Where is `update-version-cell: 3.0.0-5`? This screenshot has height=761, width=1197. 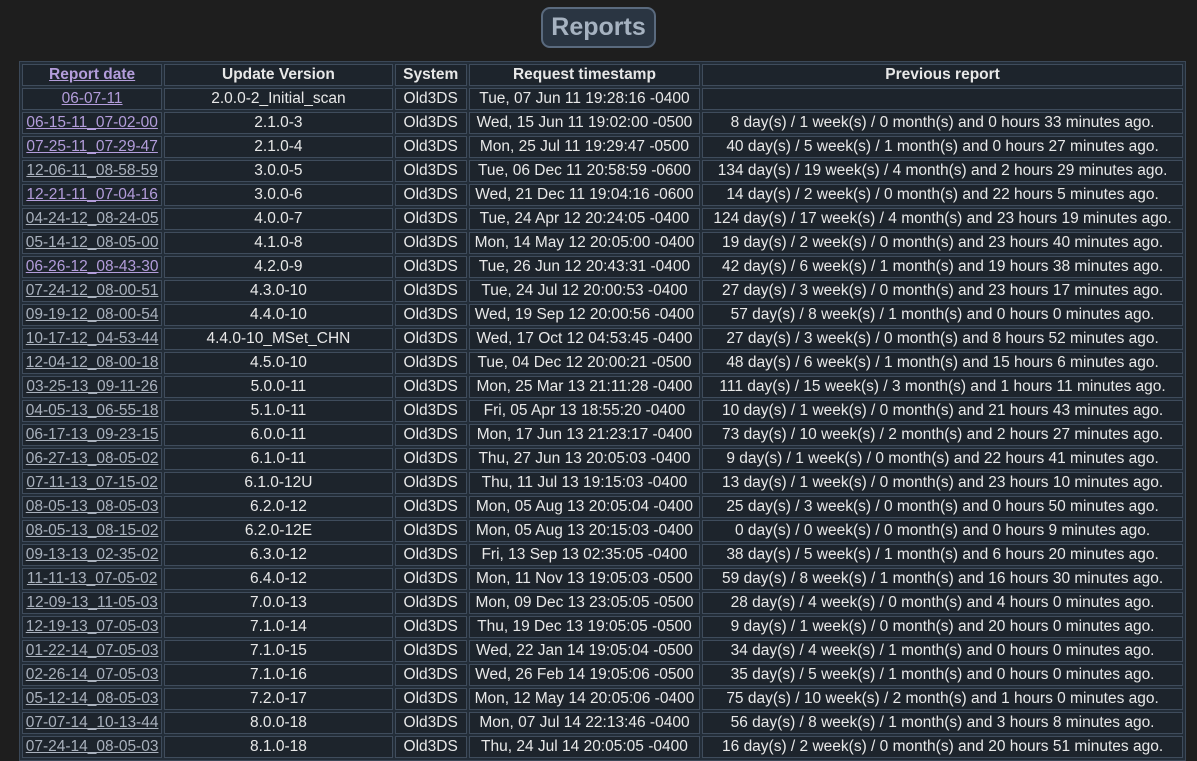
update-version-cell: 3.0.0-5 is located at coordinates (278, 171).